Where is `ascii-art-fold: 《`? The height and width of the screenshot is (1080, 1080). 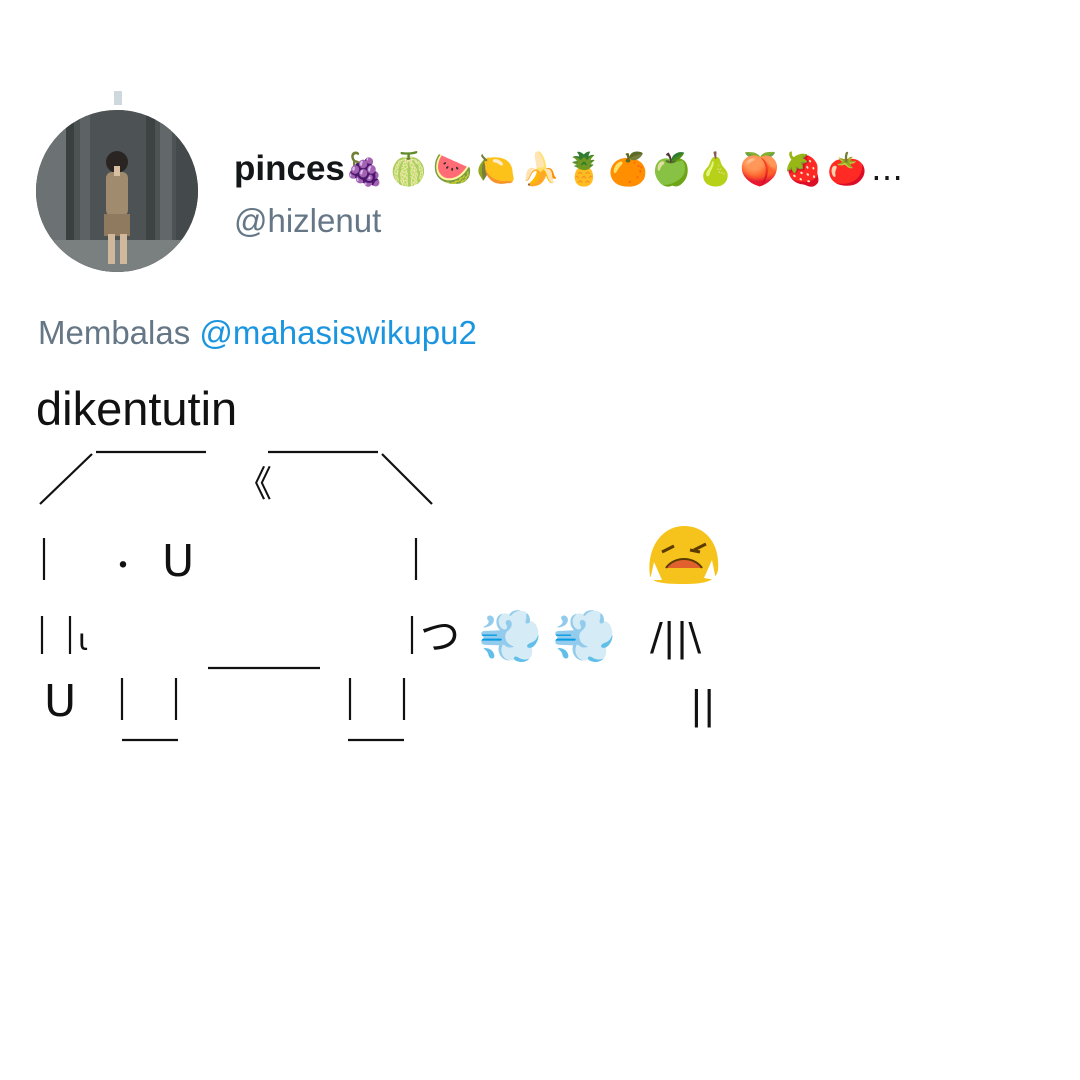
ascii-art-fold: 《 is located at coordinates (254, 484).